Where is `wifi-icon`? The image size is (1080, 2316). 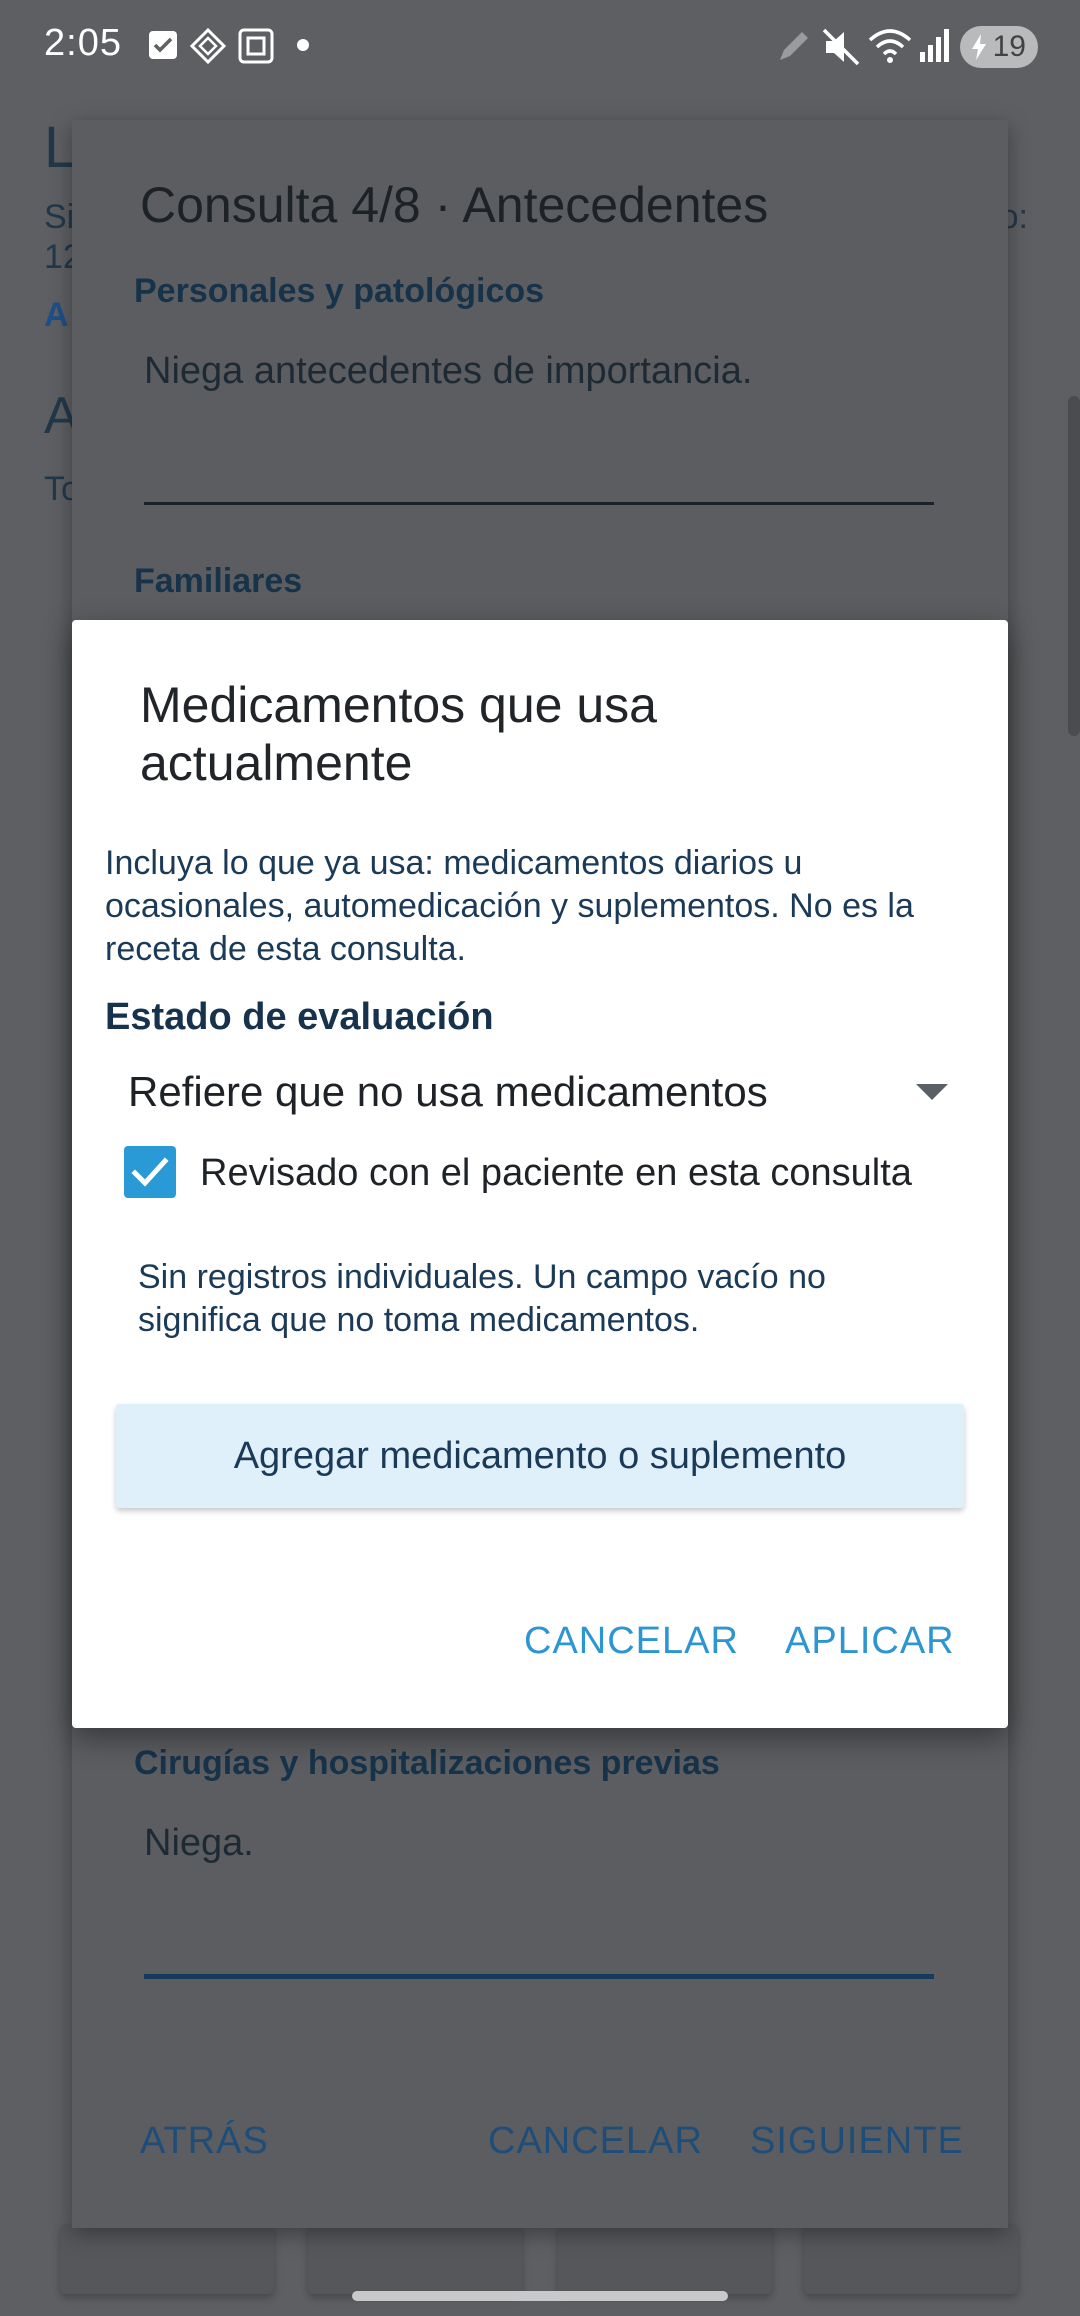 wifi-icon is located at coordinates (890, 46).